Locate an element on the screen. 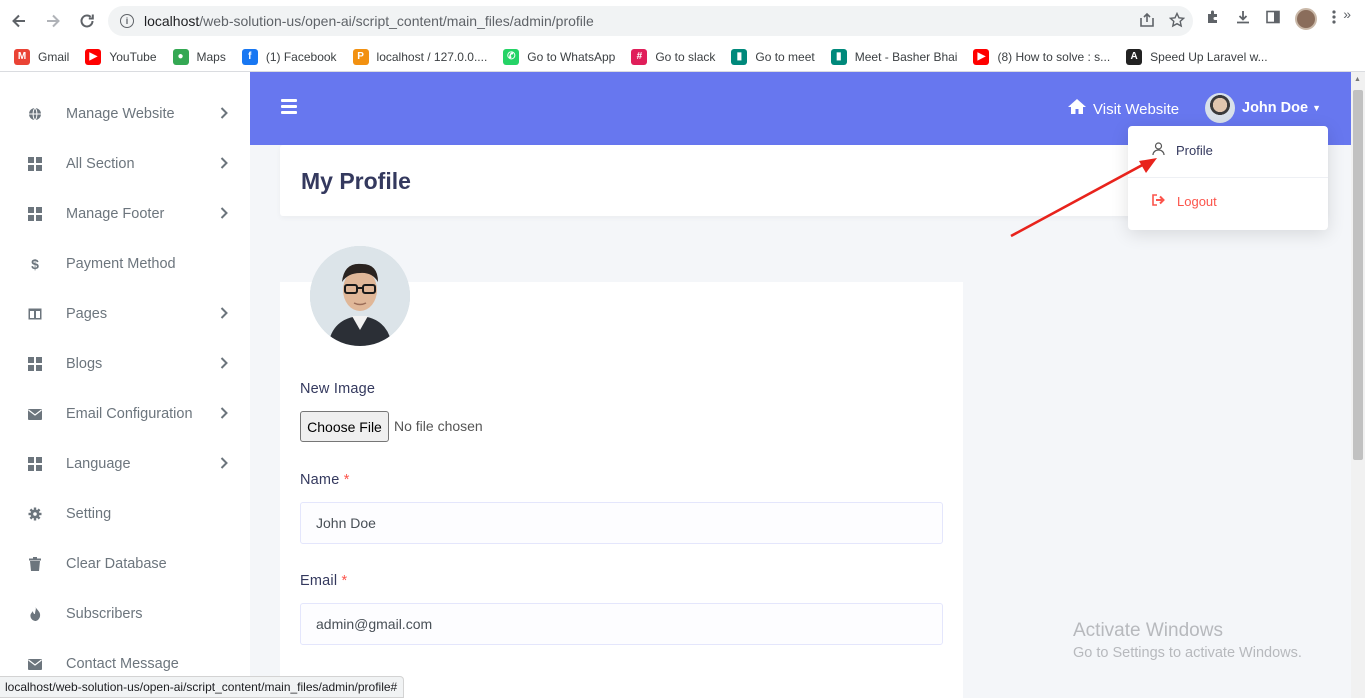 The height and width of the screenshot is (698, 1365). file-status-text: No file chosen is located at coordinates (438, 426).